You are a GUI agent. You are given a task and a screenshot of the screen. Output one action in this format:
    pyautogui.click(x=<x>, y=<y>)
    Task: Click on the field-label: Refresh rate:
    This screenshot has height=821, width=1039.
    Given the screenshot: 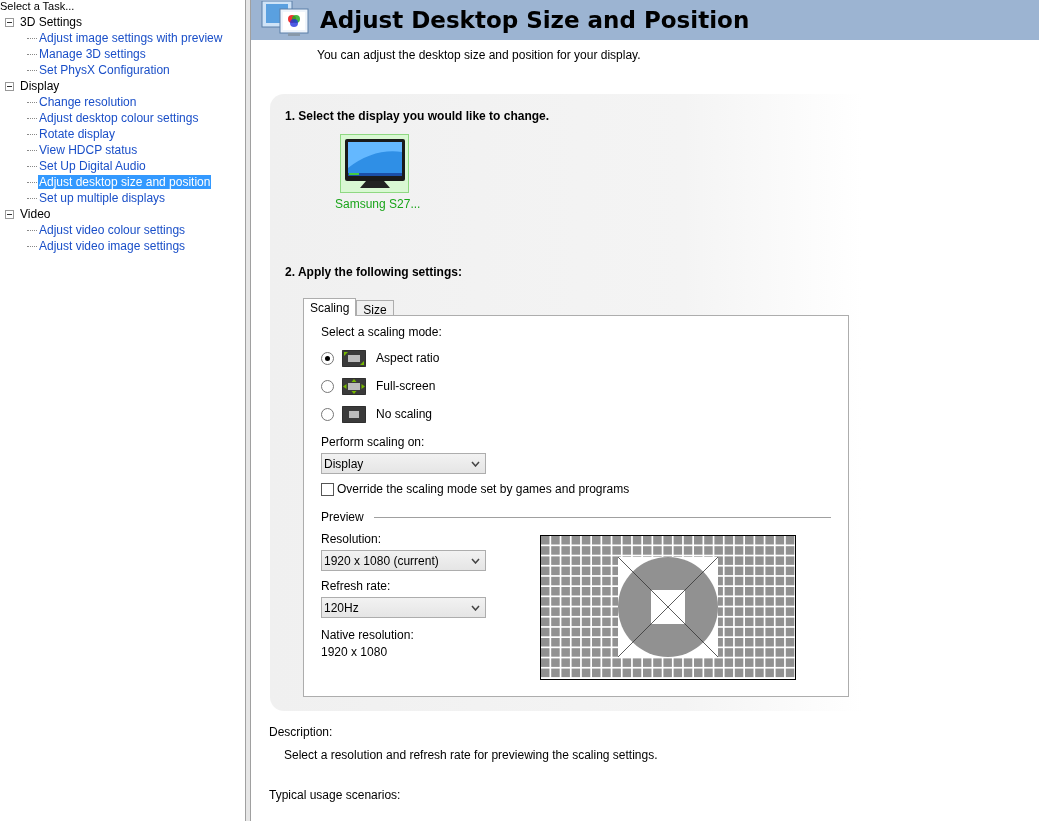 What is the action you would take?
    pyautogui.click(x=356, y=586)
    